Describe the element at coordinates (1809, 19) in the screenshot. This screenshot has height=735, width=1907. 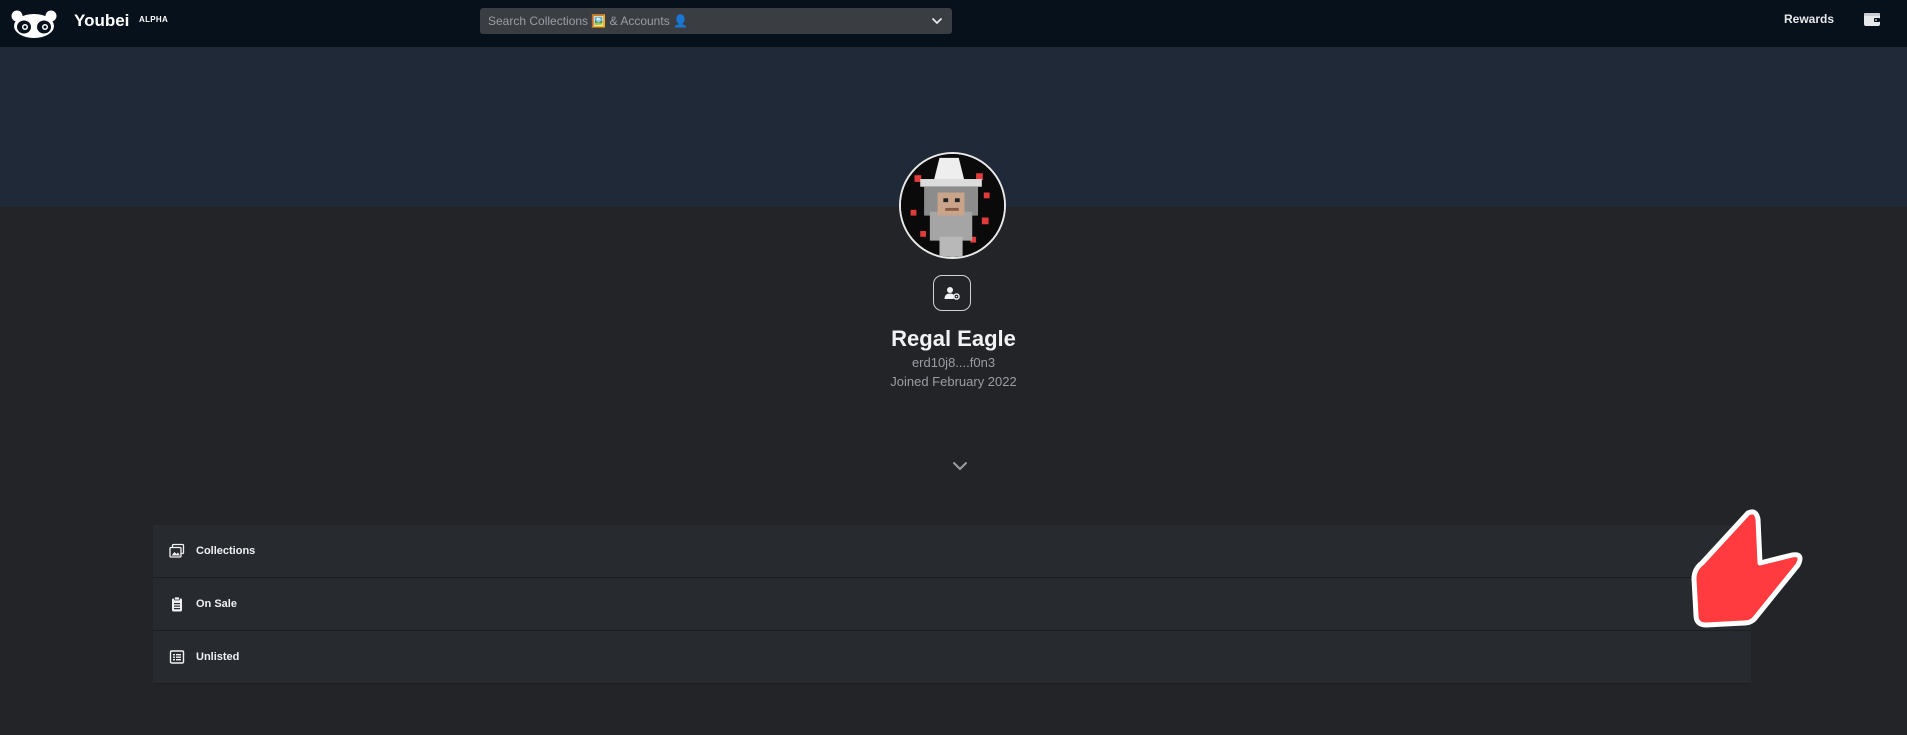
I see `rewards-link: Rewards` at that location.